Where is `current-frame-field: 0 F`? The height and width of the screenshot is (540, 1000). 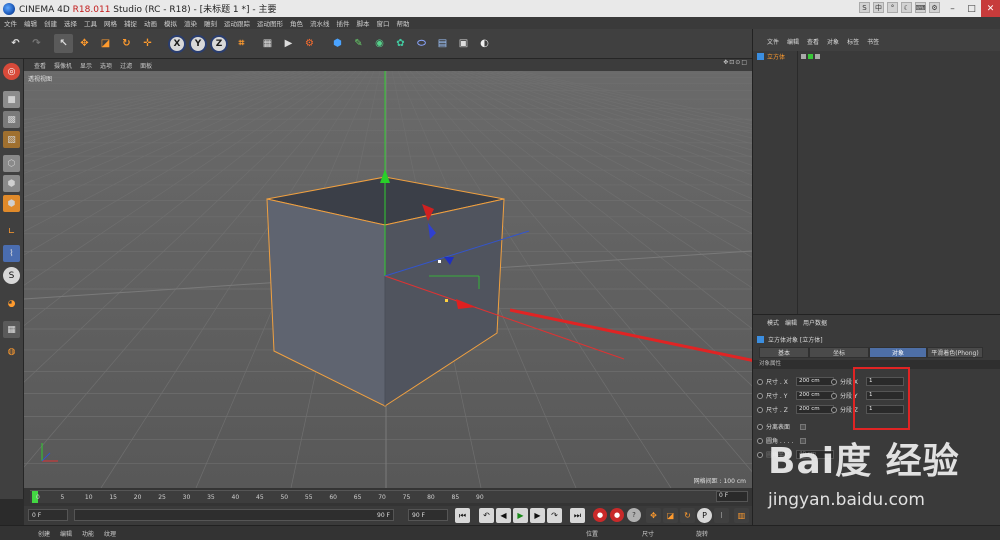
current-frame-field: 0 F is located at coordinates (732, 496).